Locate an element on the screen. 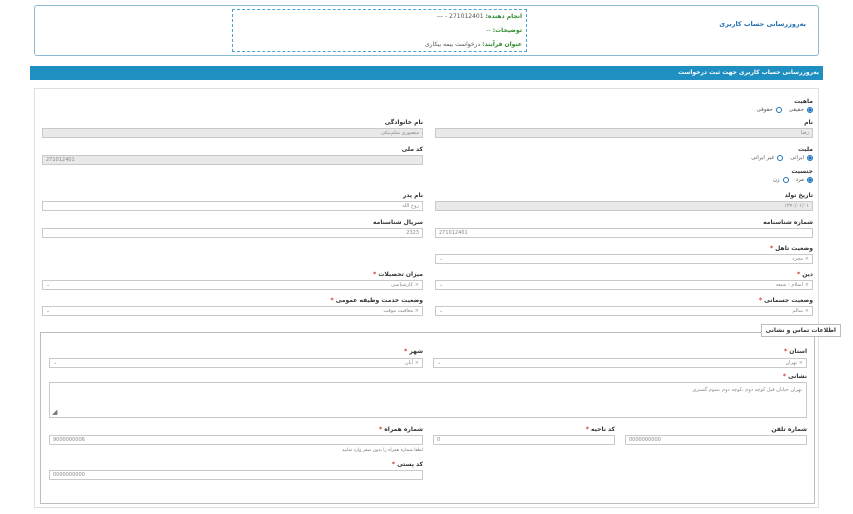  gender-label: جنسیت is located at coordinates (802, 171).